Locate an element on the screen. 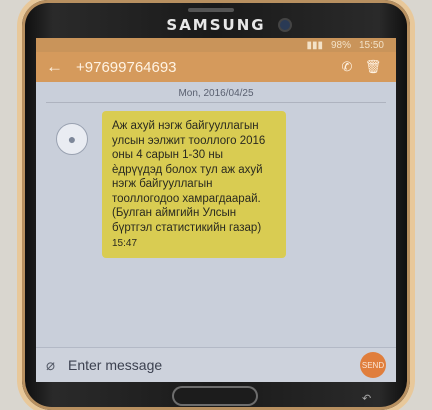 The width and height of the screenshot is (432, 410). status-time: 15:50 is located at coordinates (371, 45).